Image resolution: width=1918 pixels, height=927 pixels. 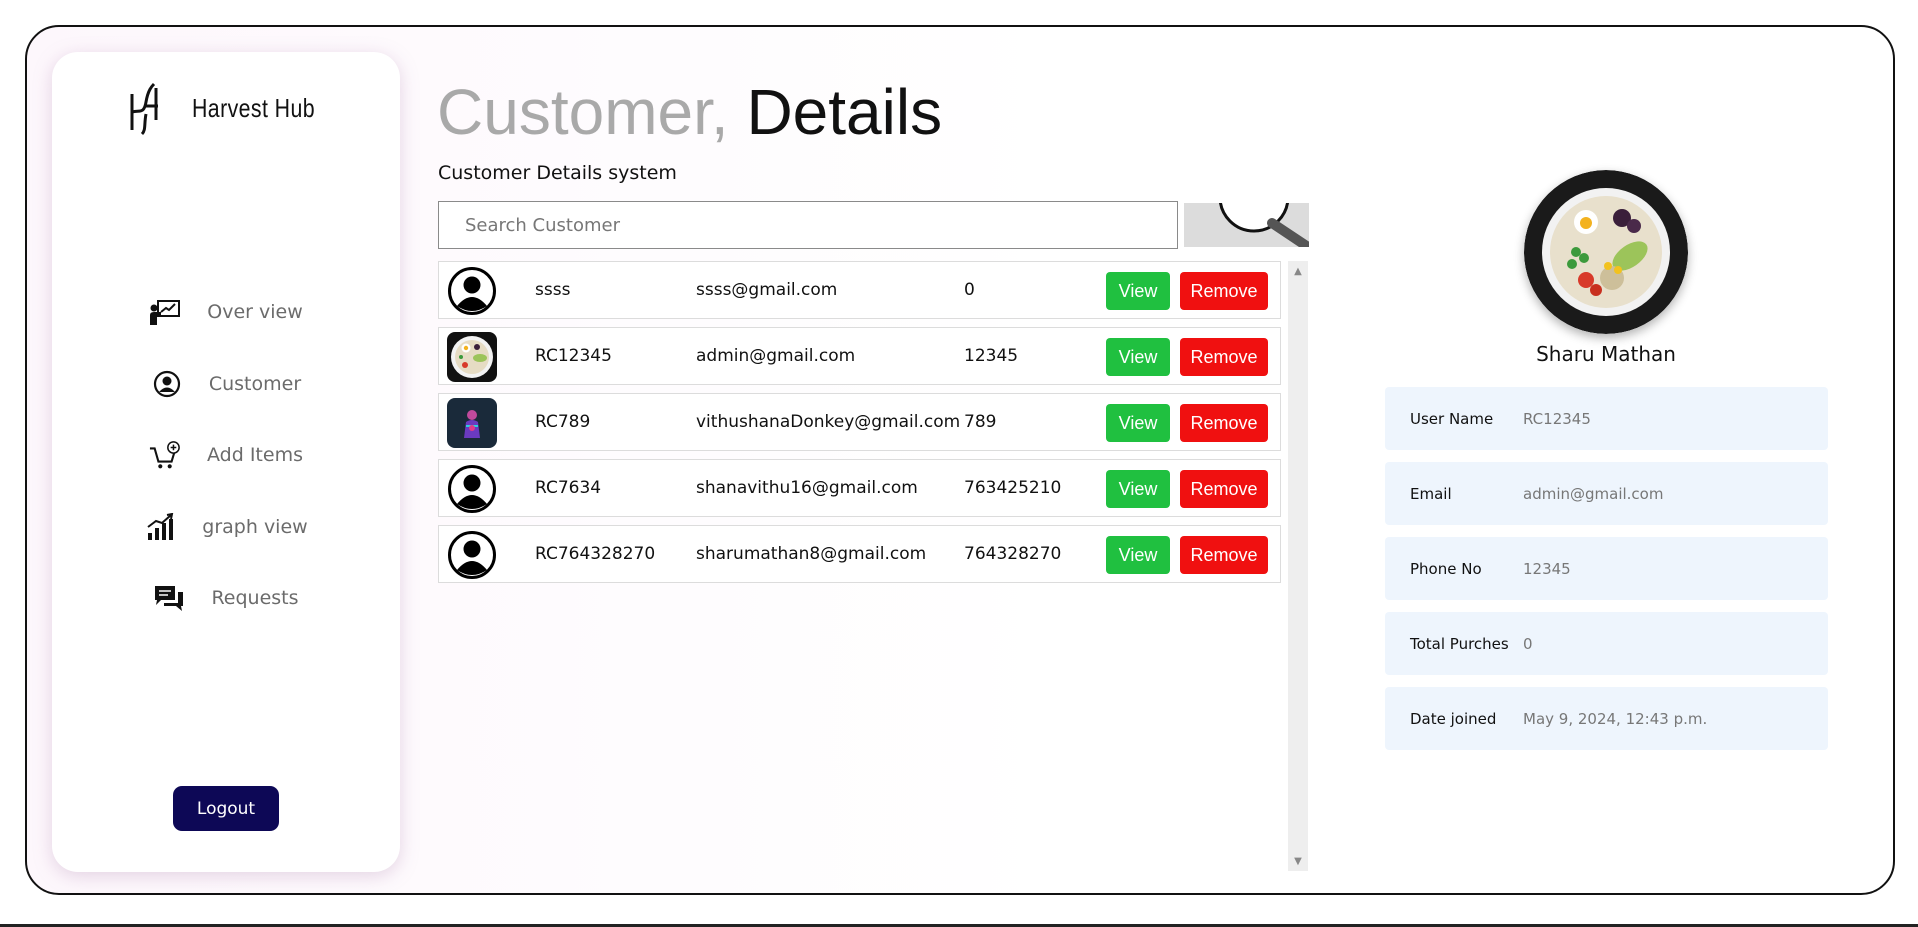 I want to click on bar-growth-icon, so click(x=160, y=527).